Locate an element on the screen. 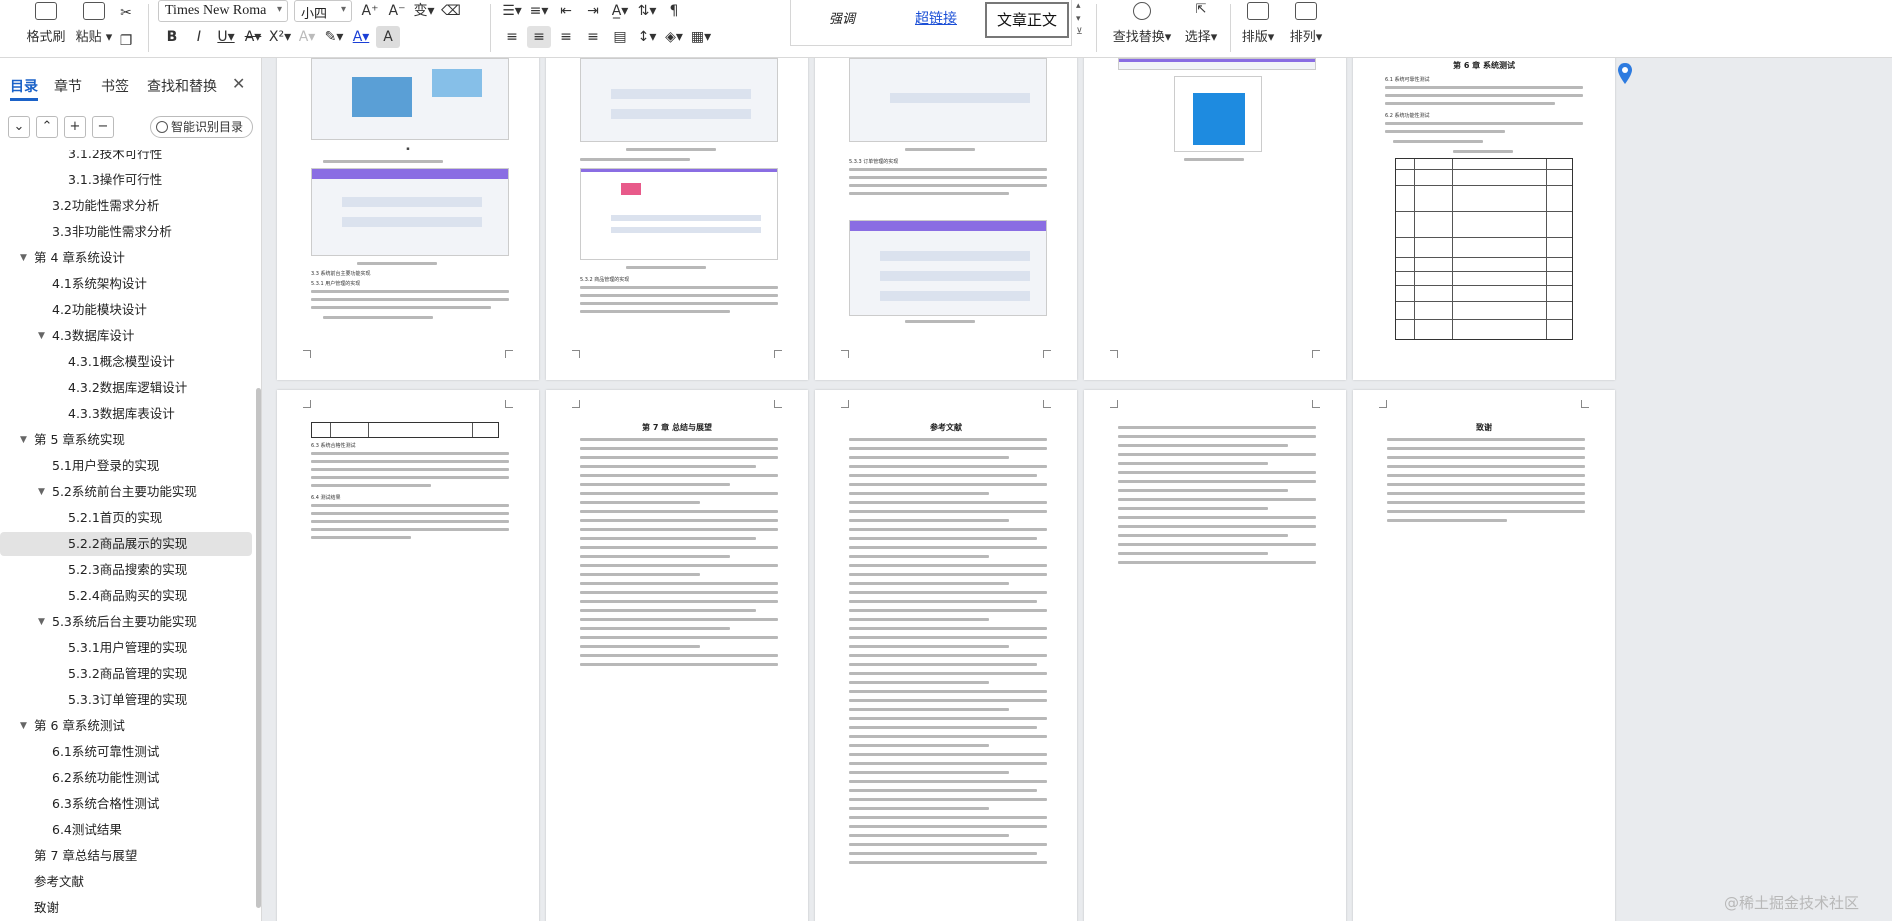  page-thumbnail: 参考文献 is located at coordinates (946, 655).